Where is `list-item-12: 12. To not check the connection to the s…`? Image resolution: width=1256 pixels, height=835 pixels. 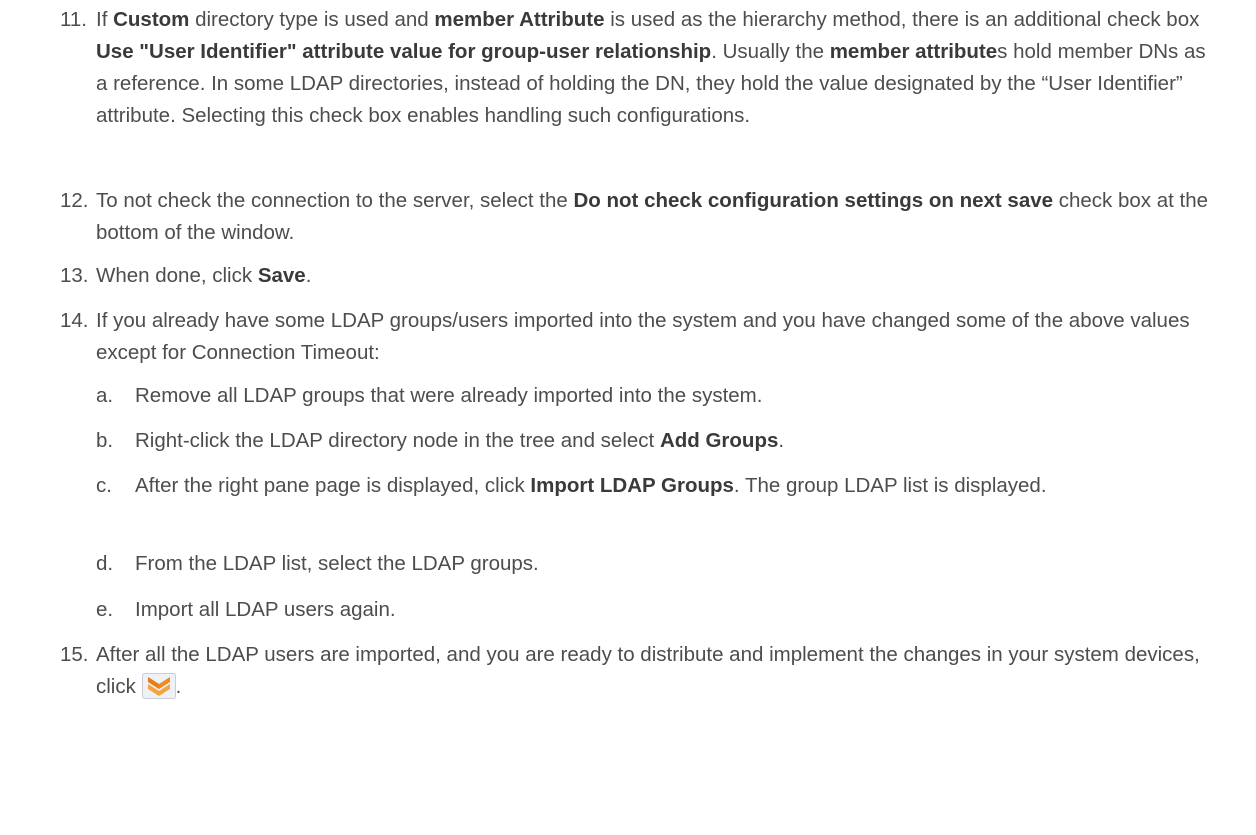 list-item-12: 12. To not check the connection to the s… is located at coordinates (635, 217).